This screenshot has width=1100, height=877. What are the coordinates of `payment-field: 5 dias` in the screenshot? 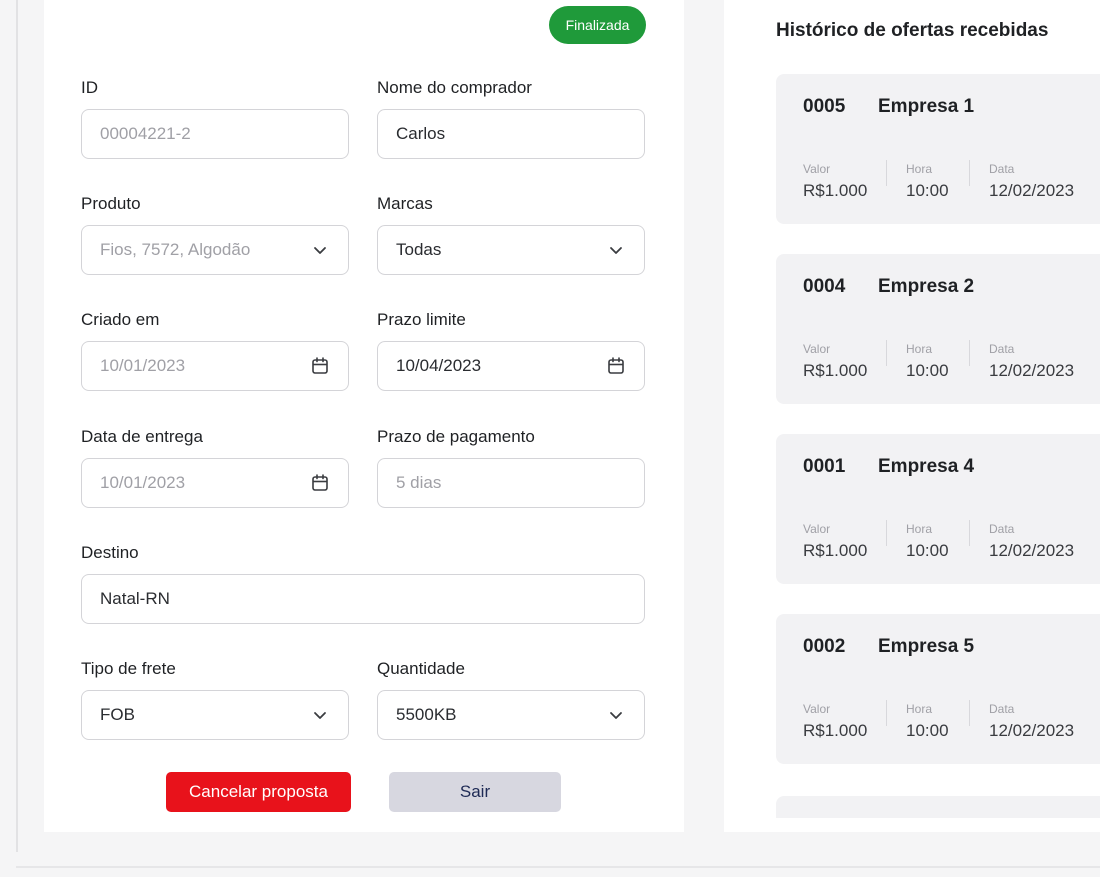 It's located at (511, 483).